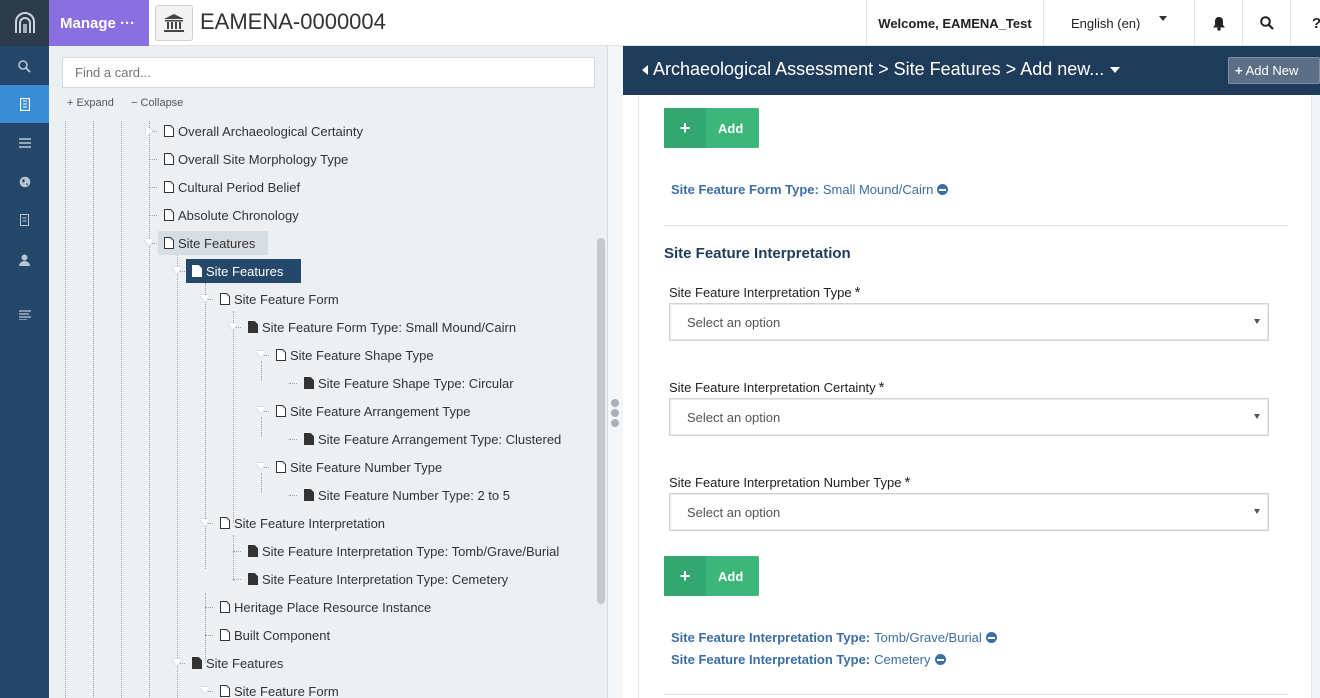  What do you see at coordinates (1115, 69) in the screenshot?
I see `caret-down-icon` at bounding box center [1115, 69].